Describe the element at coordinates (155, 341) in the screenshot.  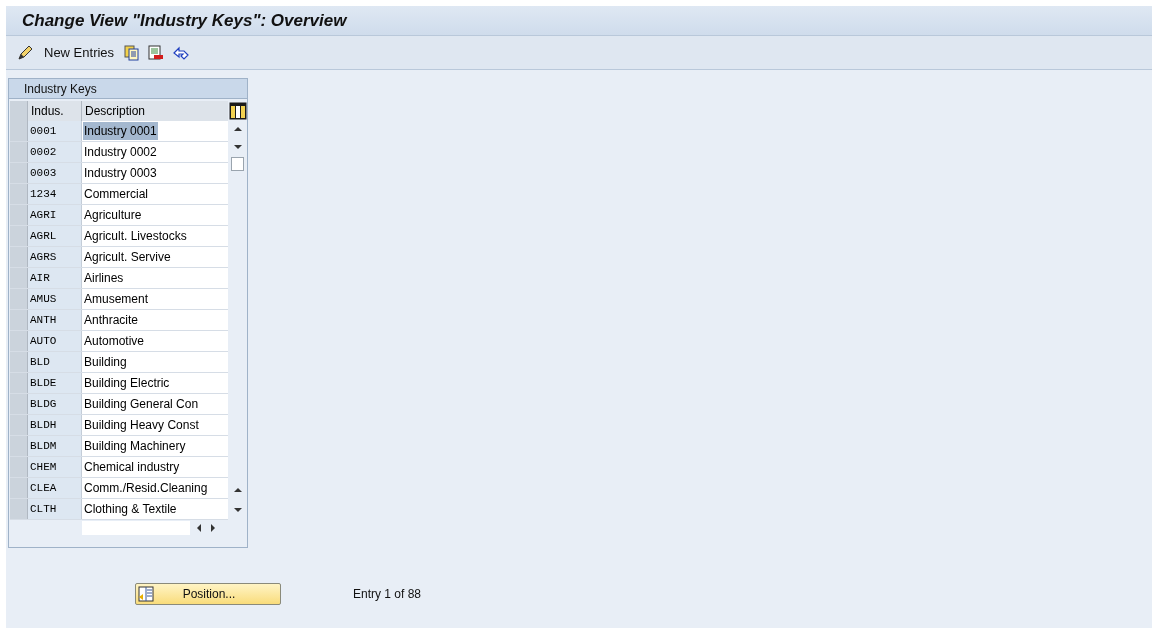
I see `input-field: Automotive` at that location.